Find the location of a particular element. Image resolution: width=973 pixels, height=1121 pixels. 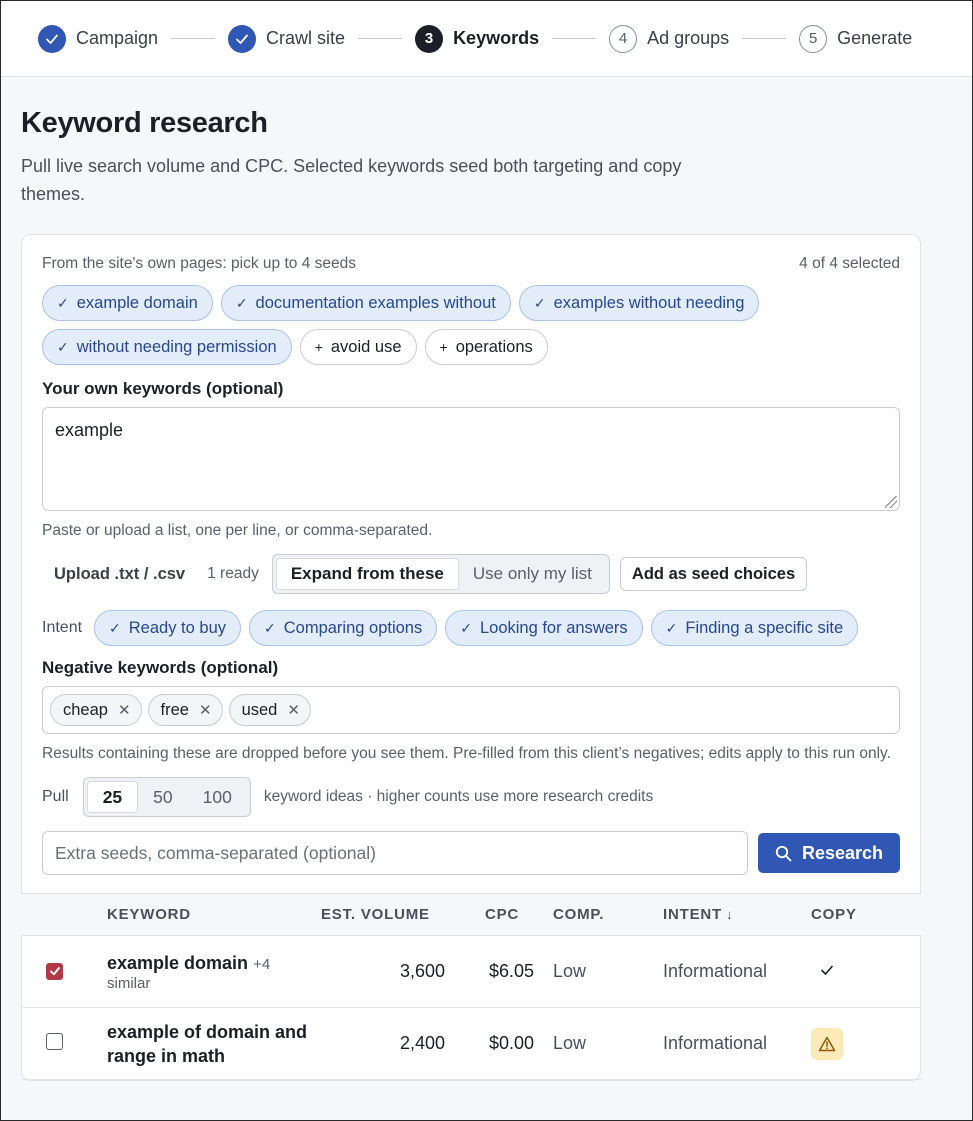

negative-tag: used ✕ is located at coordinates (269, 710).